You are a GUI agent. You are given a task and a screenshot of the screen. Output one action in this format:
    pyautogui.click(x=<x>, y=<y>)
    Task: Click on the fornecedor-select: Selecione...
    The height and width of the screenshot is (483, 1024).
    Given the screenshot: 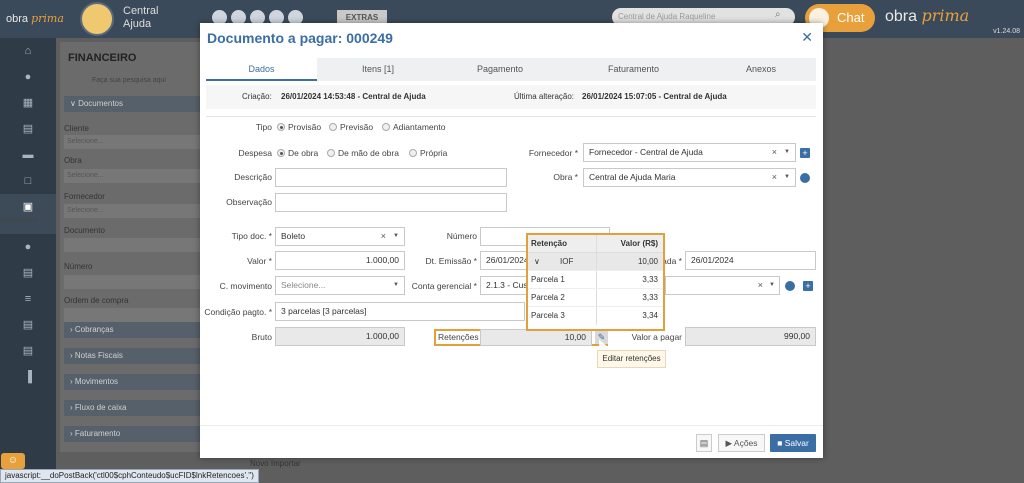 What is the action you would take?
    pyautogui.click(x=132, y=211)
    